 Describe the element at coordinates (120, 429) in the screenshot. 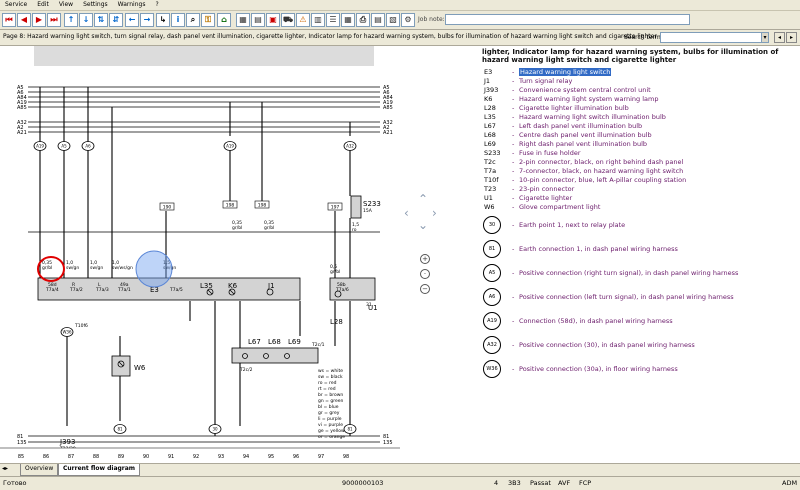

I see `circle-label-81: 81` at that location.